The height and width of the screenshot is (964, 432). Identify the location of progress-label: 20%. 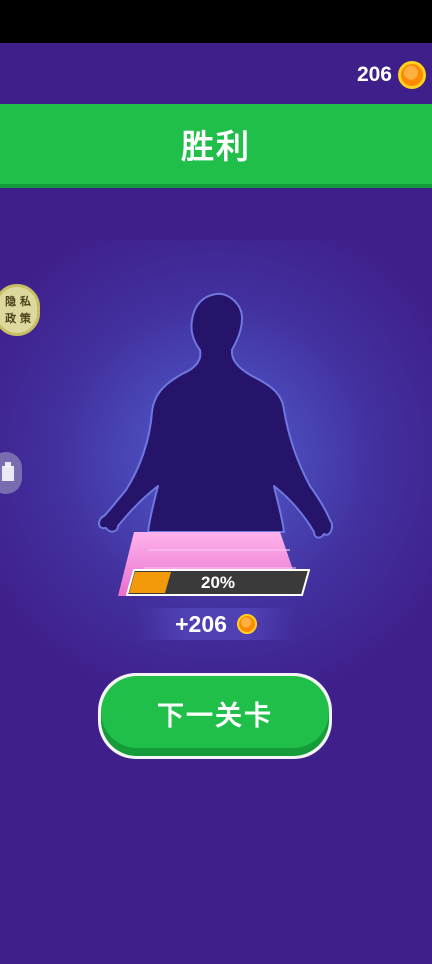
(218, 582).